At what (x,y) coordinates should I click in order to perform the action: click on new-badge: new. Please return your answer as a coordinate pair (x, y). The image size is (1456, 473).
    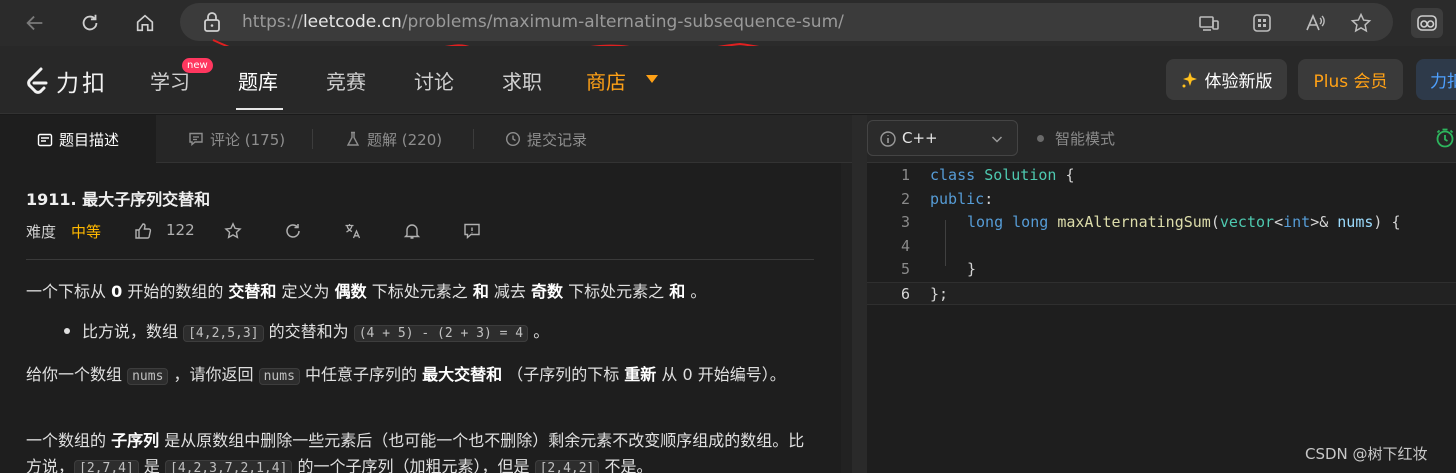
    Looking at the image, I should click on (197, 65).